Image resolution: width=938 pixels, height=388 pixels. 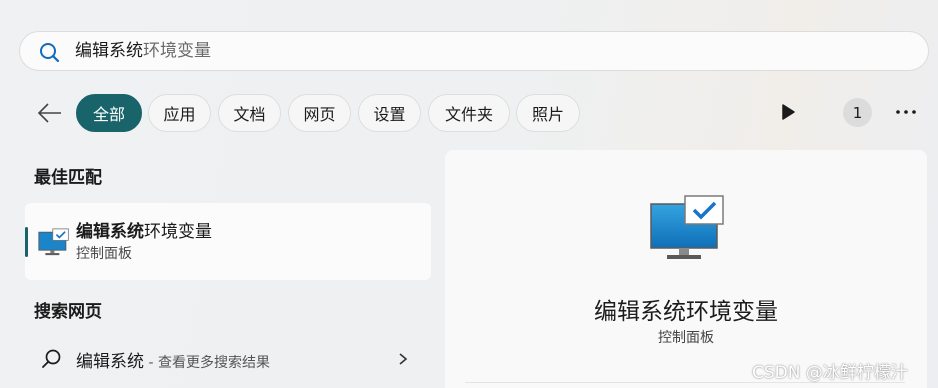 What do you see at coordinates (906, 112) in the screenshot?
I see `more-icon` at bounding box center [906, 112].